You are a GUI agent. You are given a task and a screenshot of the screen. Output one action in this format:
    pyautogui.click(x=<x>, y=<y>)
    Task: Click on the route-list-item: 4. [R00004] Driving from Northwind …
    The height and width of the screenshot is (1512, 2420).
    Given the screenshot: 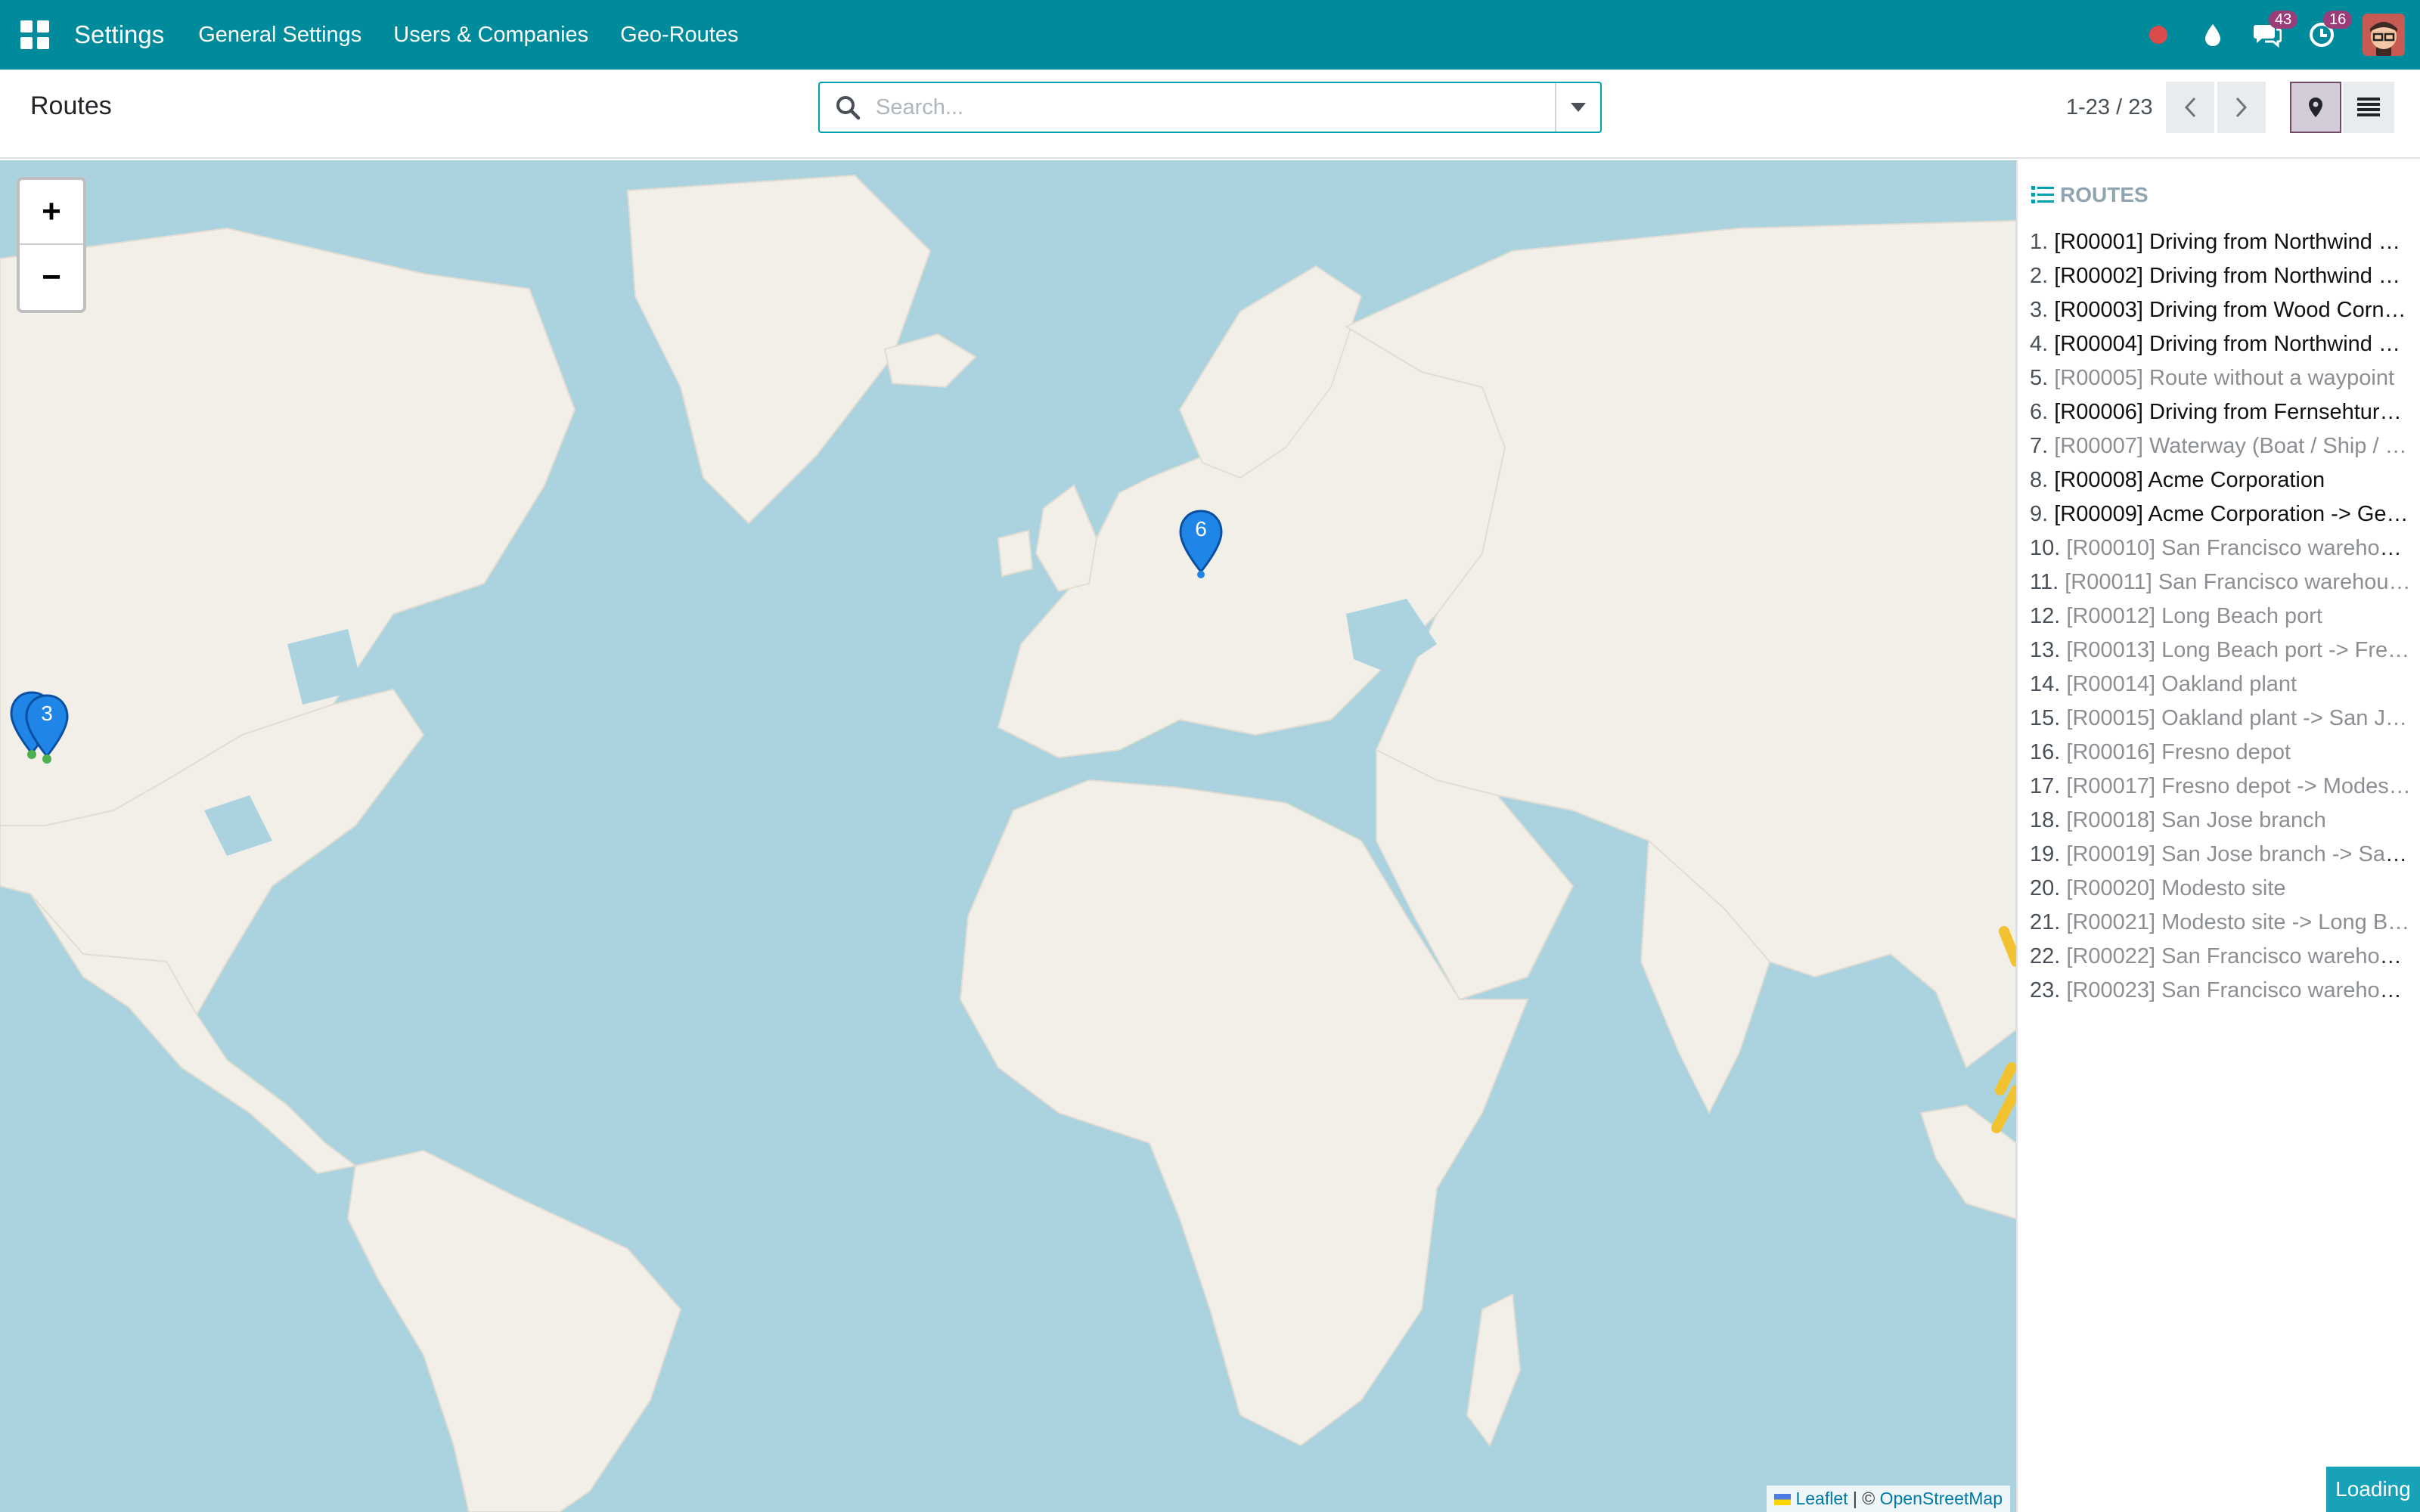 What is the action you would take?
    pyautogui.click(x=2221, y=344)
    